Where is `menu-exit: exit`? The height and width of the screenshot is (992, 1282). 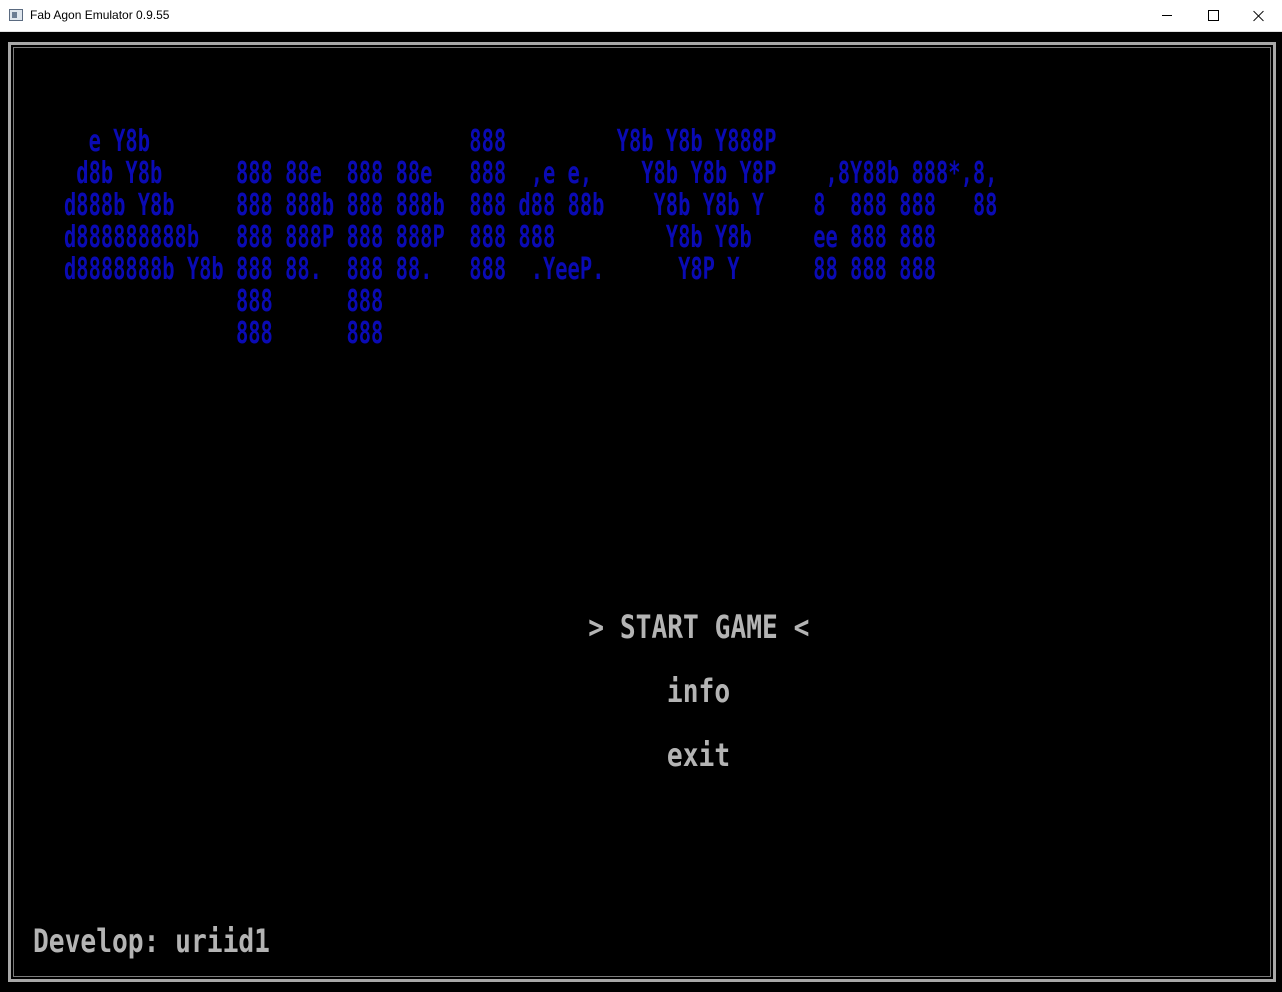 menu-exit: exit is located at coordinates (641, 755).